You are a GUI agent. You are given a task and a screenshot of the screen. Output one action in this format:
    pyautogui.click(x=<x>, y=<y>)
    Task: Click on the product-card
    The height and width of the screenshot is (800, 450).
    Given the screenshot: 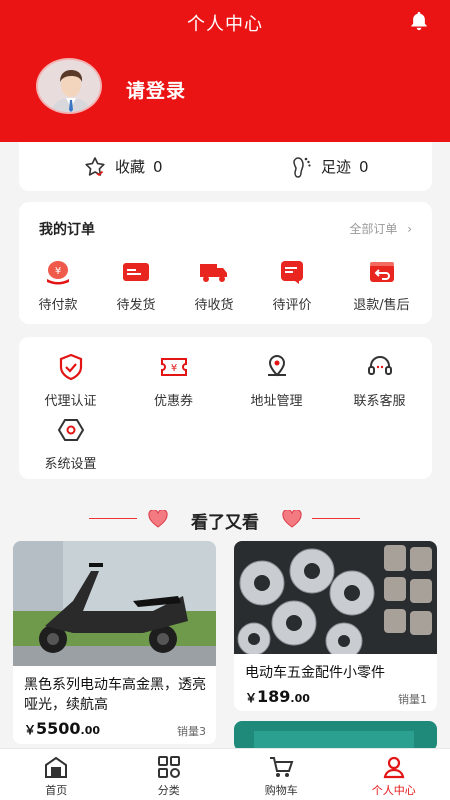 What is the action you would take?
    pyautogui.click(x=335, y=736)
    